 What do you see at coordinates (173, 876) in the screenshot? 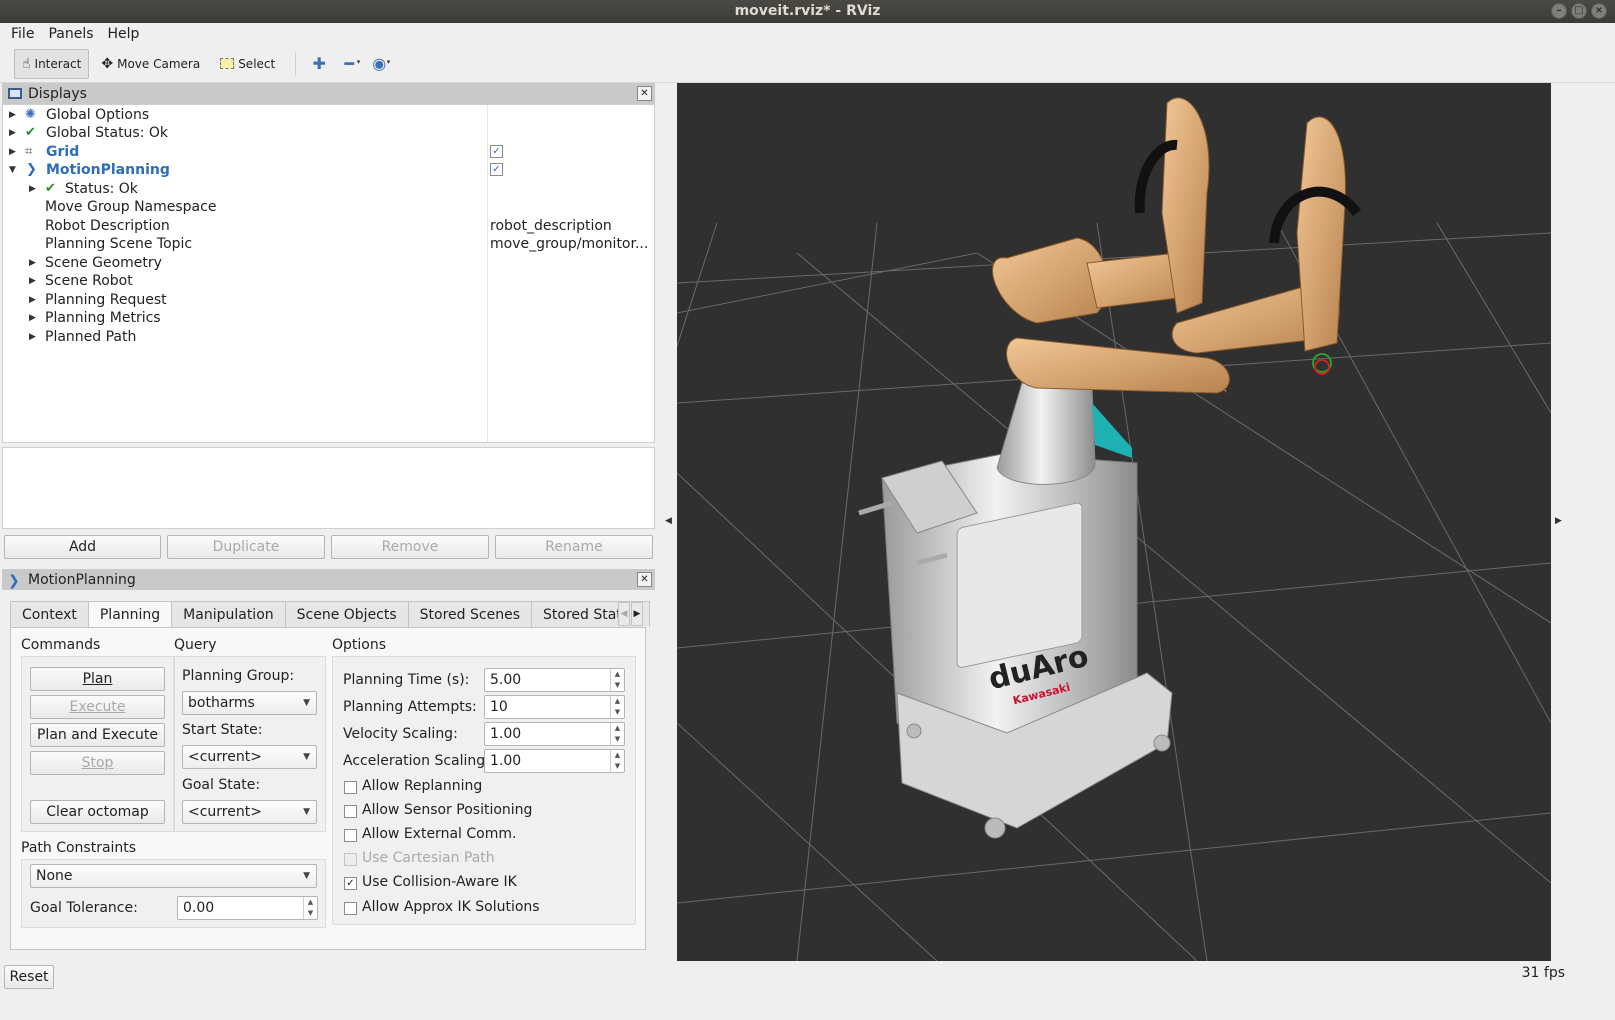
I see `path-constraints-select: None ▼` at bounding box center [173, 876].